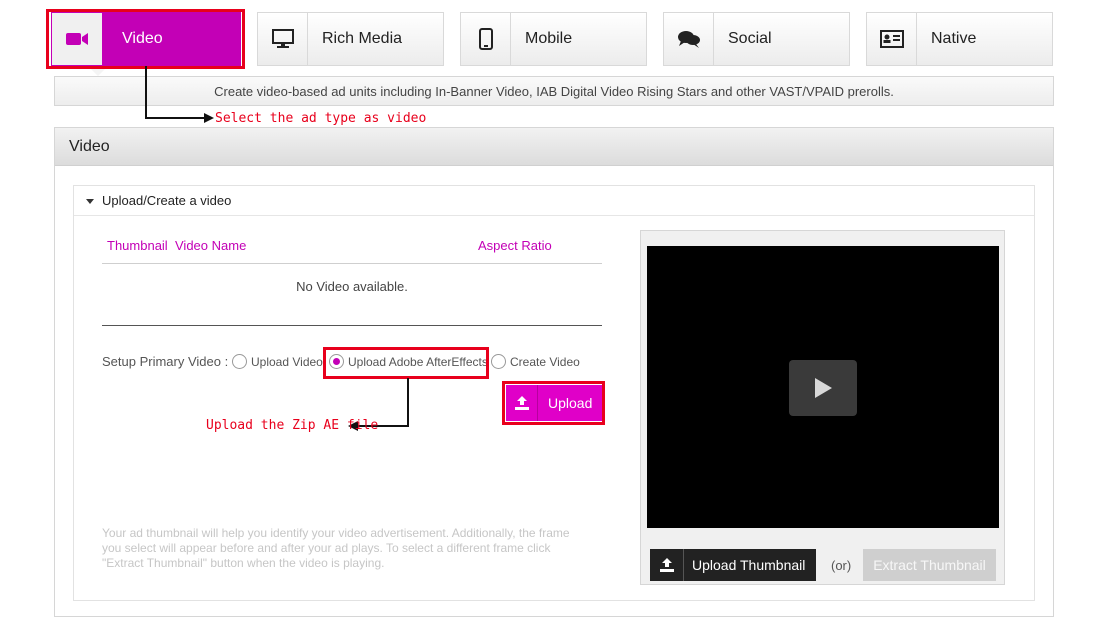 This screenshot has height=617, width=1103. I want to click on play-button, so click(823, 388).